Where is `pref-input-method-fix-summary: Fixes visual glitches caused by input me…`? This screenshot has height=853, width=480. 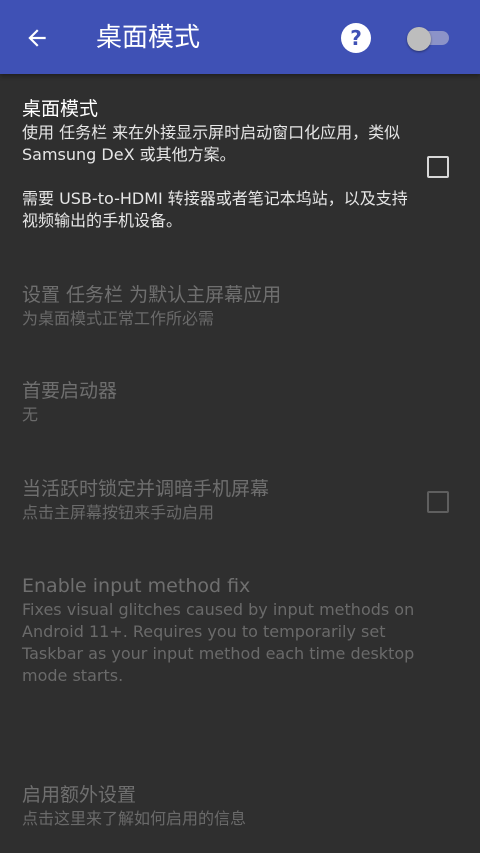
pref-input-method-fix-summary: Fixes visual glitches caused by input me… is located at coordinates (218, 642).